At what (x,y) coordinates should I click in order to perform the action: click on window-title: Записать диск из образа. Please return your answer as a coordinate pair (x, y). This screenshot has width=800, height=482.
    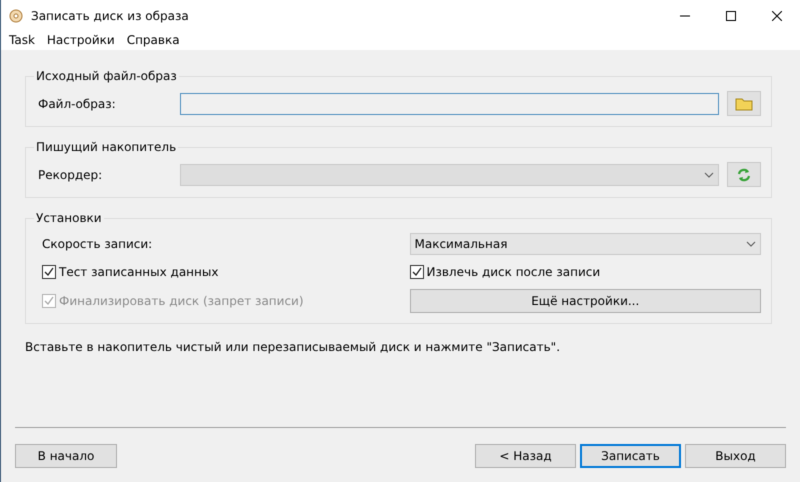
    Looking at the image, I should click on (110, 16).